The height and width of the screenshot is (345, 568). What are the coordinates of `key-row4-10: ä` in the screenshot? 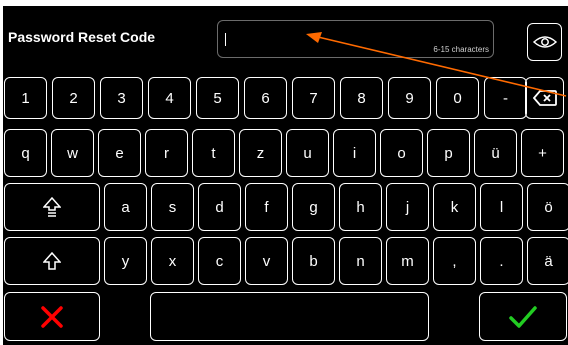 It's located at (547, 261).